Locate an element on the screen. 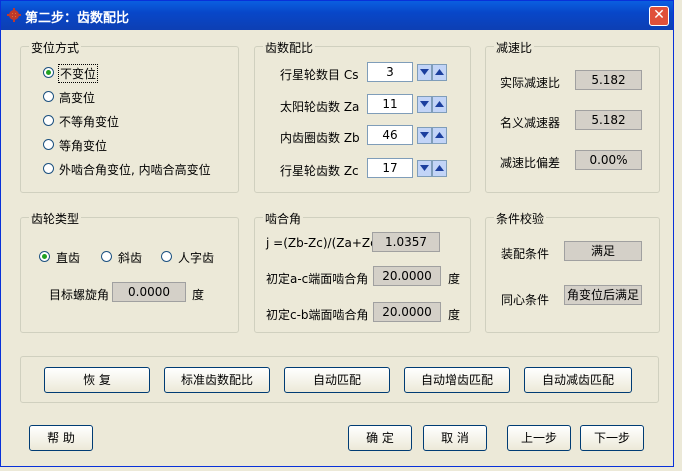  next-step-button: 下一步 is located at coordinates (612, 438).